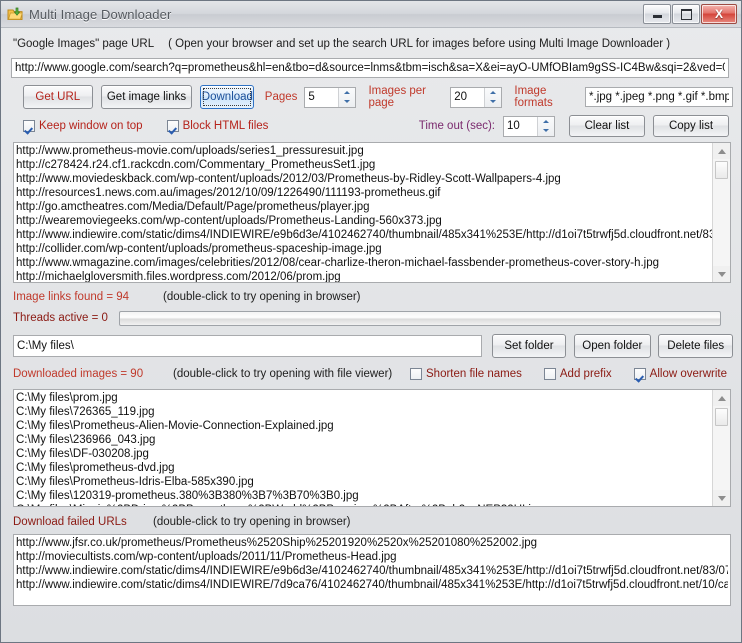  I want to click on chevron-up-icon, so click(493, 92).